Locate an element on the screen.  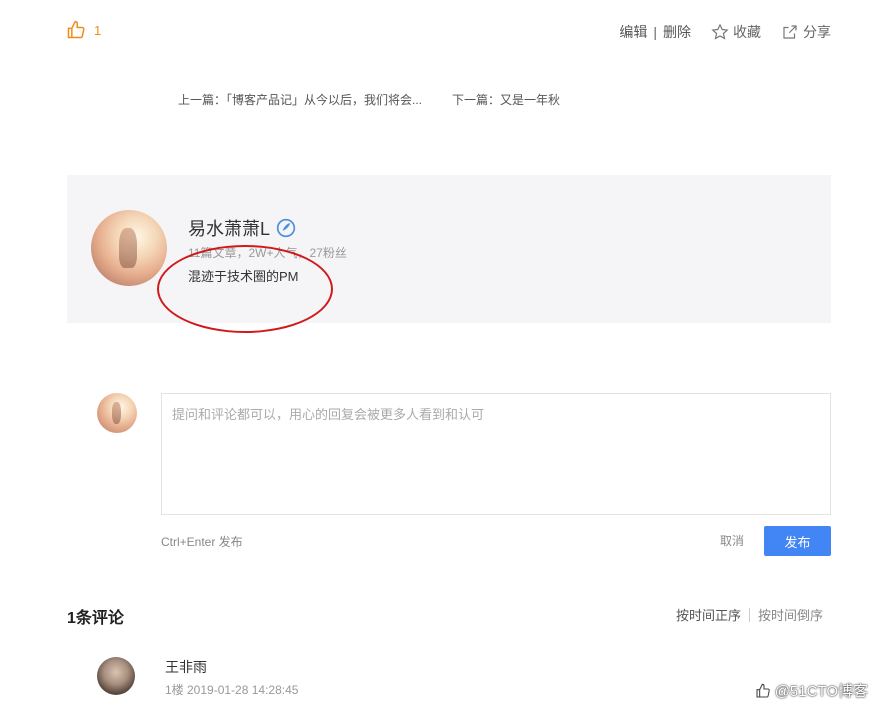
collect-button: 收藏 is located at coordinates (736, 32).